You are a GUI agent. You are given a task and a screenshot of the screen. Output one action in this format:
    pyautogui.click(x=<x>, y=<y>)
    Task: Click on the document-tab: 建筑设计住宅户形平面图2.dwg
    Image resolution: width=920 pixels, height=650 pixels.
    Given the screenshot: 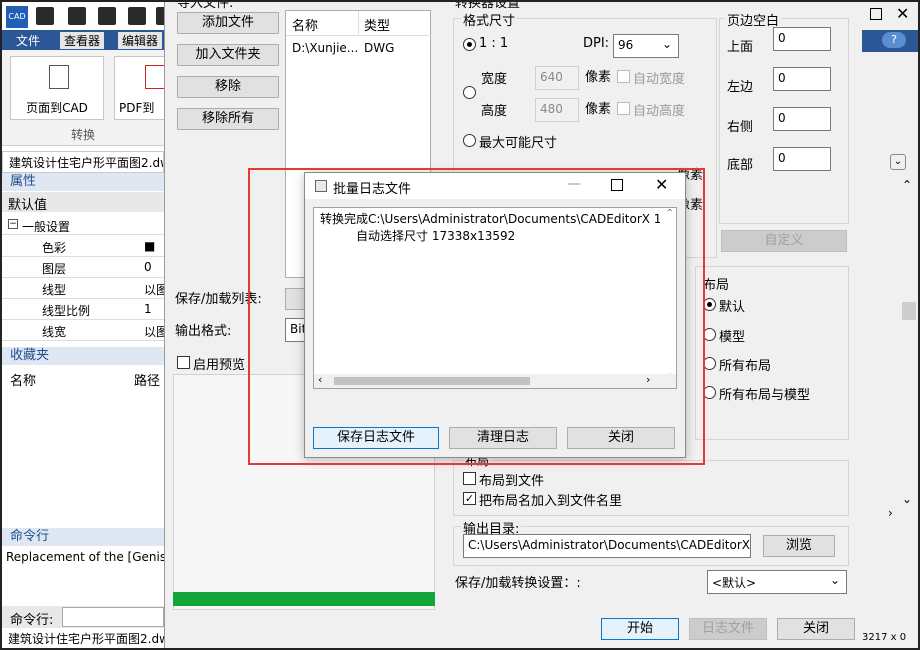 What is the action you would take?
    pyautogui.click(x=83, y=162)
    